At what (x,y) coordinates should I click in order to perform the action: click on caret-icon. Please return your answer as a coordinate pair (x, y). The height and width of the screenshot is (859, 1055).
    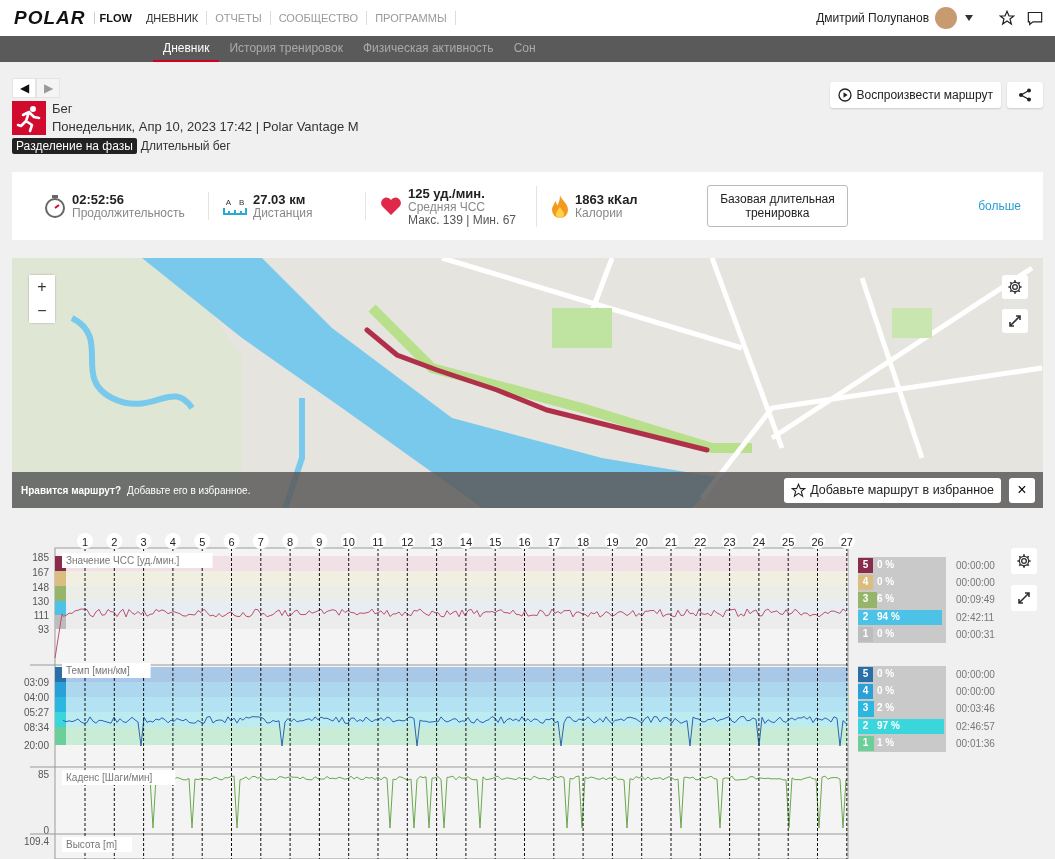
    Looking at the image, I should click on (969, 18).